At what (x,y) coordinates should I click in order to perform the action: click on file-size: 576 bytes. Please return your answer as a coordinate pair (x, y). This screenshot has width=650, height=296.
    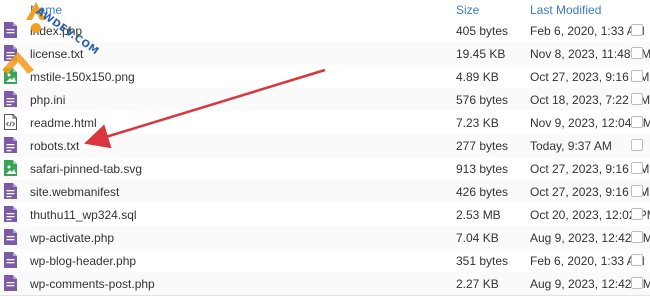
    Looking at the image, I should click on (482, 100).